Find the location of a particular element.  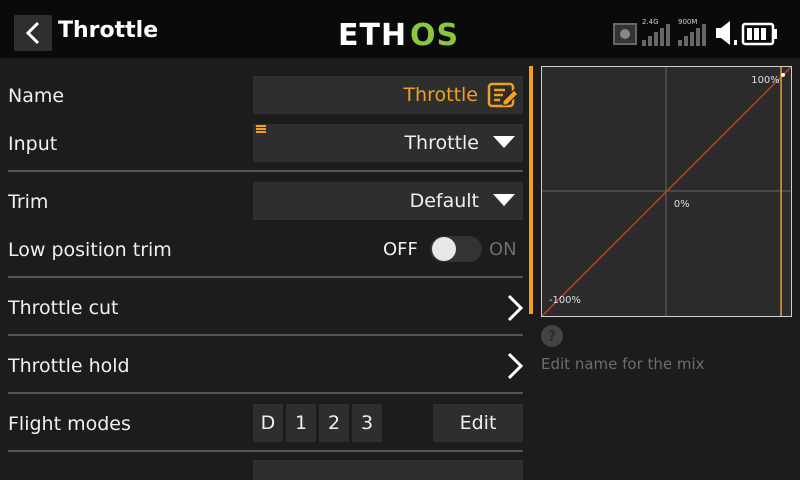

name-field: Throttle is located at coordinates (388, 95).